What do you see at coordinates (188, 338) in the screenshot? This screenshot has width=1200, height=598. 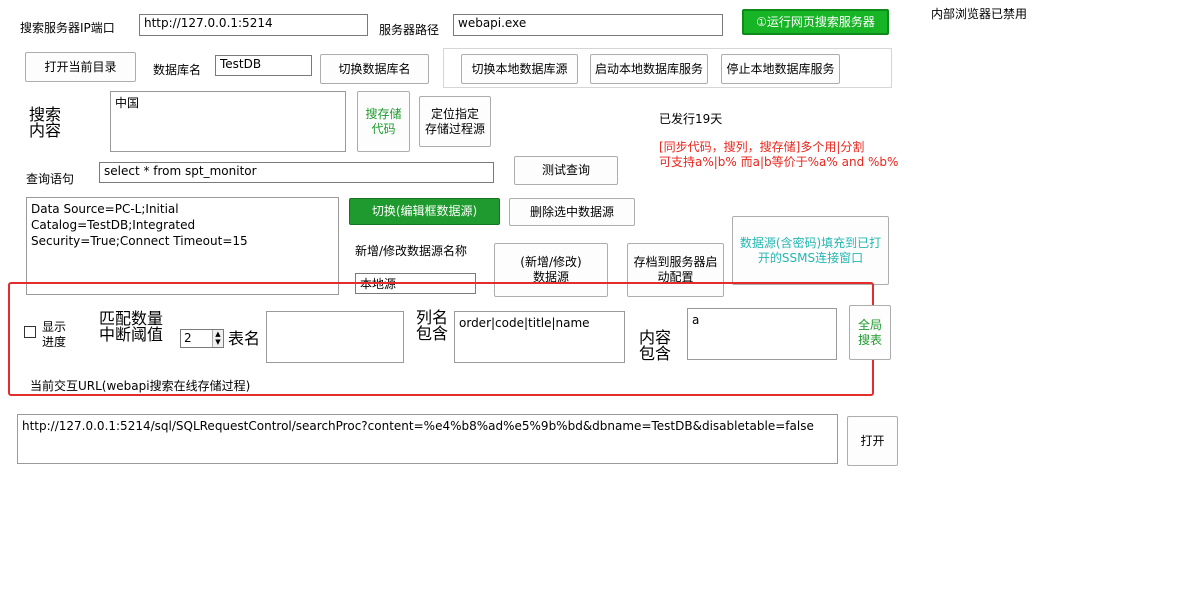 I see `threshold-value: 2` at bounding box center [188, 338].